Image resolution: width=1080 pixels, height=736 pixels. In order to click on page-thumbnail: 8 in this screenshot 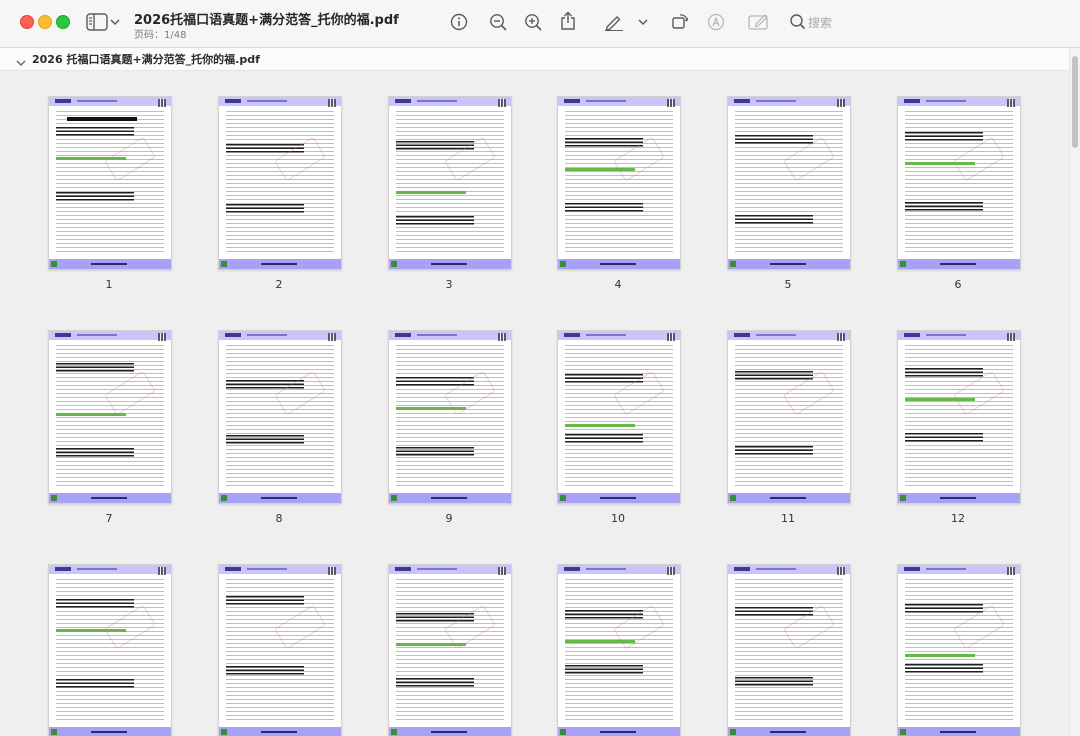, I will do `click(280, 427)`.